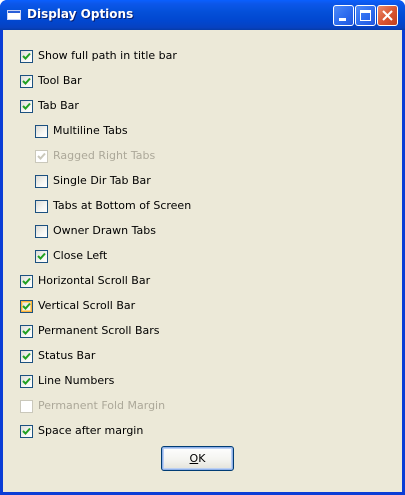  Describe the element at coordinates (107, 55) in the screenshot. I see `option-label: Show full path in title bar` at that location.